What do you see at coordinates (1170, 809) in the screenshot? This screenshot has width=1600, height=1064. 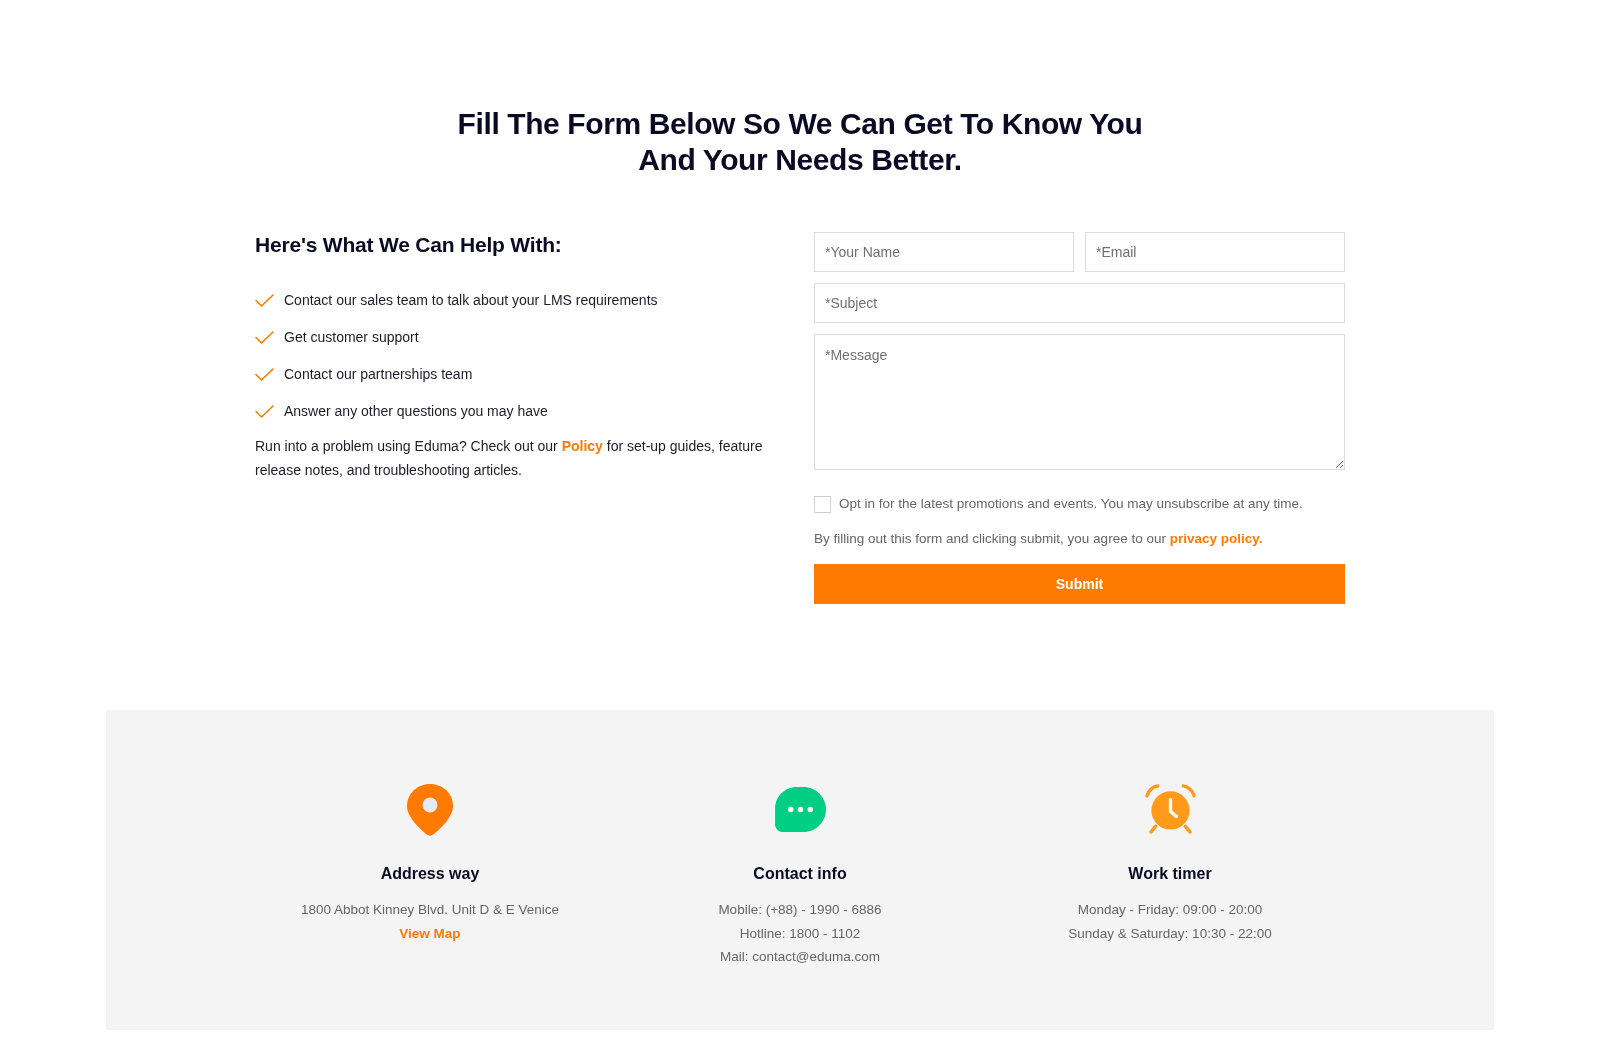 I see `alarm-clock-icon` at bounding box center [1170, 809].